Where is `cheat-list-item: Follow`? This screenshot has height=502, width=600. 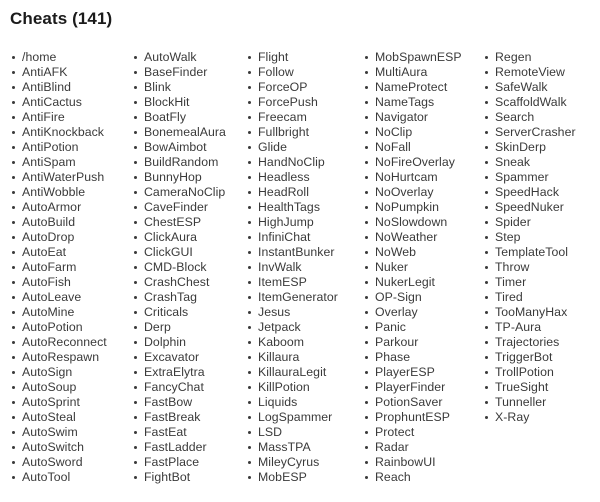
cheat-list-item: Follow is located at coordinates (300, 72).